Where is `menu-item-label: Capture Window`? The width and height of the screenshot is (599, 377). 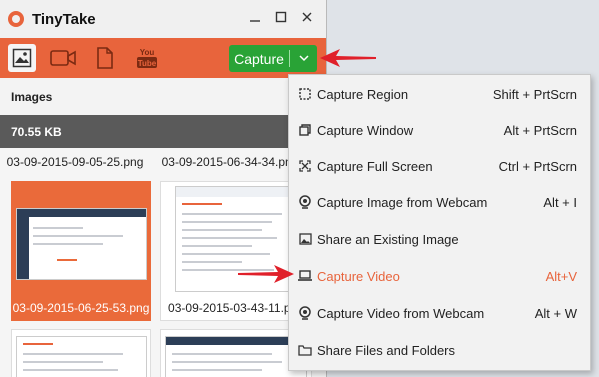 menu-item-label: Capture Window is located at coordinates (365, 130).